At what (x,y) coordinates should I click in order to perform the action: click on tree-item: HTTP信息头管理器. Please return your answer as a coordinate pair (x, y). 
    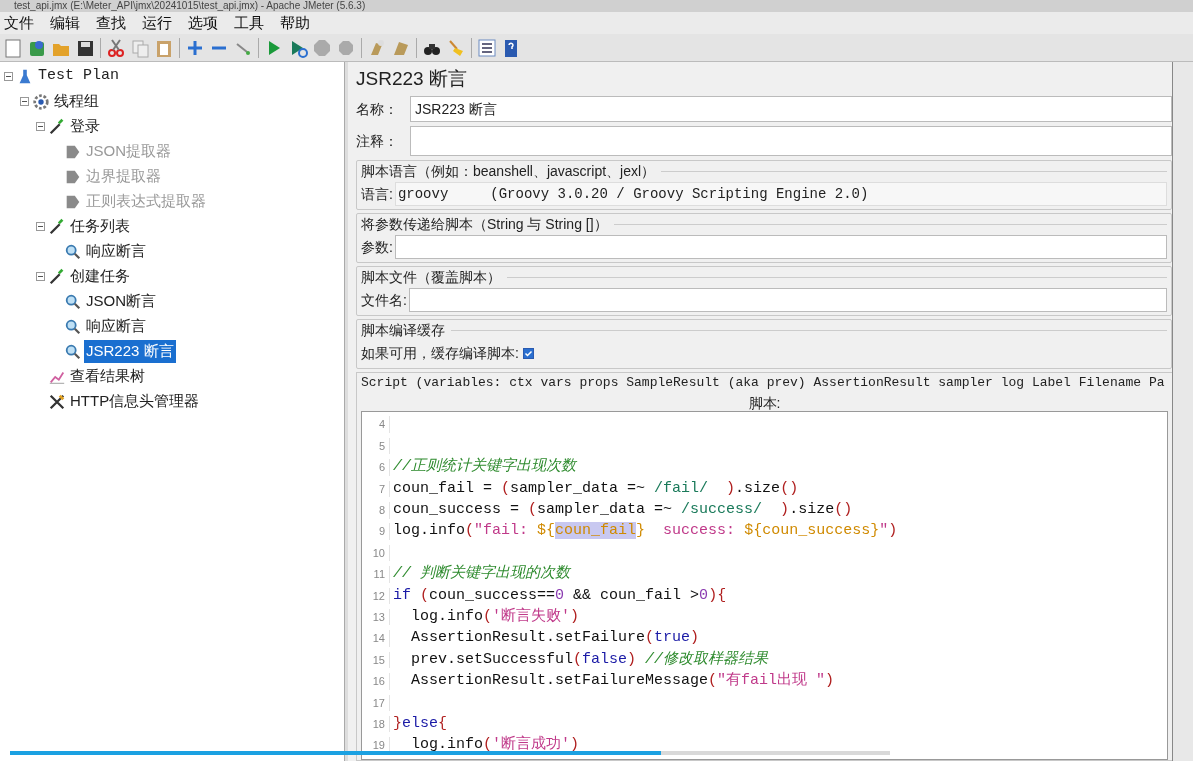
    Looking at the image, I should click on (135, 401).